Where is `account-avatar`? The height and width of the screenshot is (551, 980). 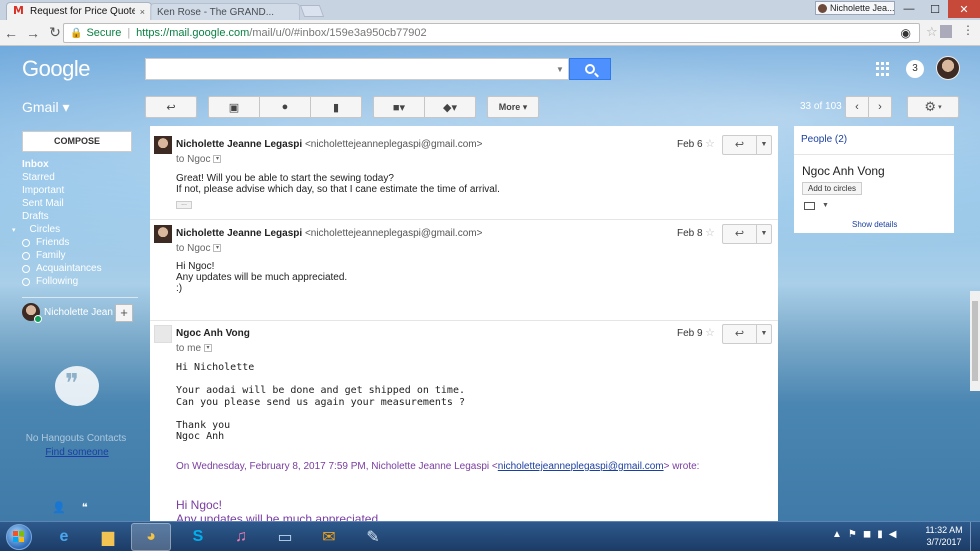
account-avatar is located at coordinates (948, 68).